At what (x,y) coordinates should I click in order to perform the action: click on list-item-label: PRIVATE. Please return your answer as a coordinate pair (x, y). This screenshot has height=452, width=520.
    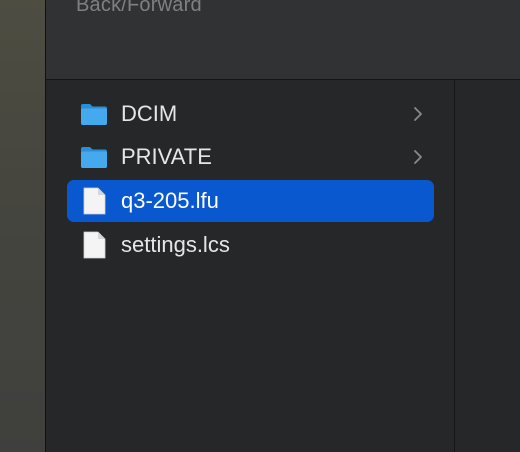
    Looking at the image, I should click on (166, 156).